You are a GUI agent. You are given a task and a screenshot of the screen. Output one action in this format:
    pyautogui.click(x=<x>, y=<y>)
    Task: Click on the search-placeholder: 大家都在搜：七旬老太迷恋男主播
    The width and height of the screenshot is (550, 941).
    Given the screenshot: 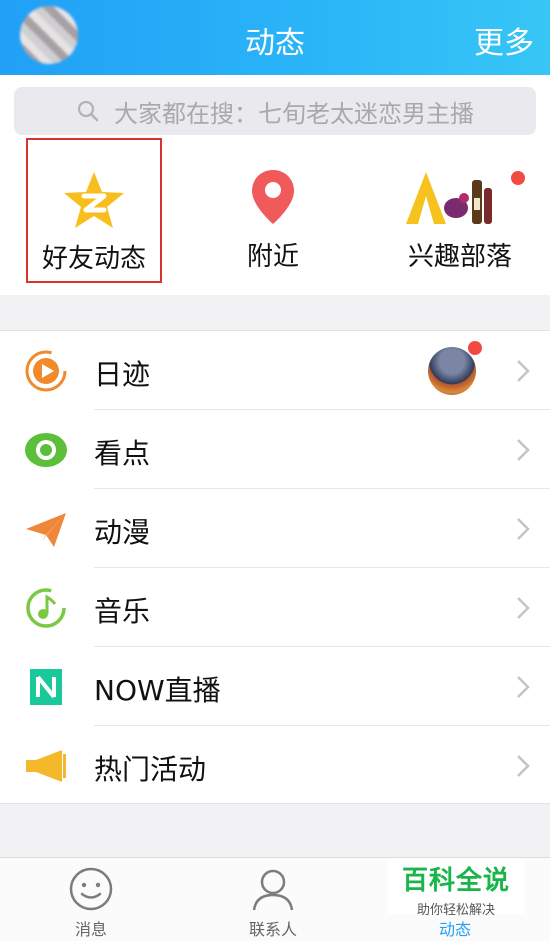 What is the action you would take?
    pyautogui.click(x=294, y=113)
    